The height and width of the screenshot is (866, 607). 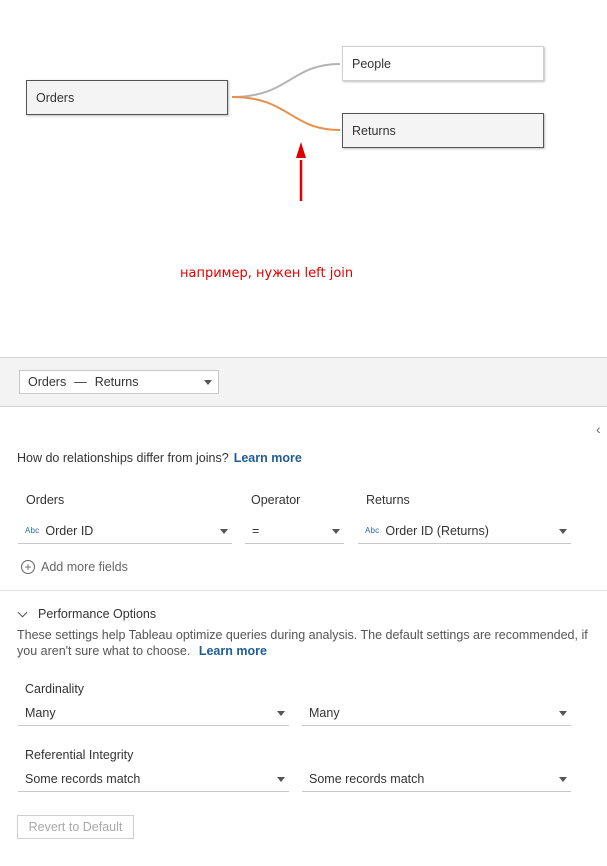 I want to click on performance-options-toggle: Performance Options, so click(x=87, y=614).